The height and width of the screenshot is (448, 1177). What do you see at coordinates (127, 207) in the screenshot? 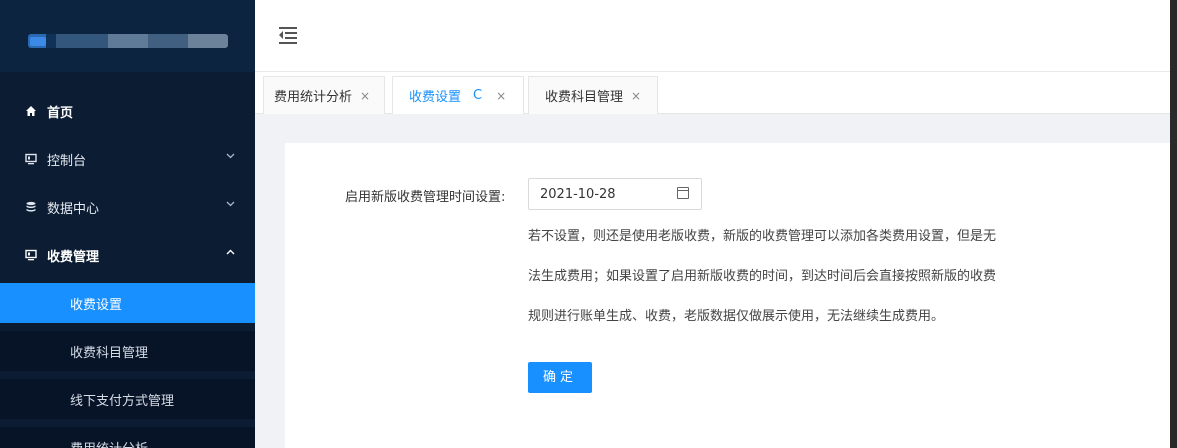
I see `sidebar-item-data-center: 数据中心` at bounding box center [127, 207].